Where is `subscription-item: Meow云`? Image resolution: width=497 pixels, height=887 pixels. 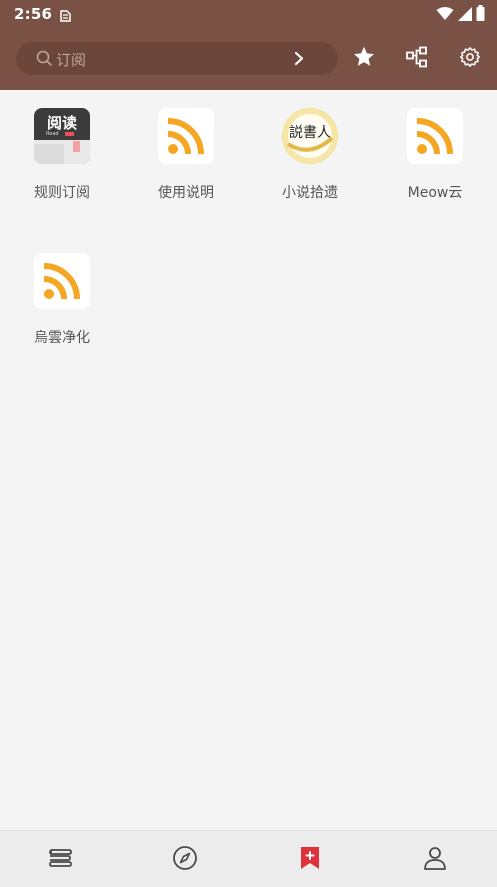
subscription-item: Meow云 is located at coordinates (435, 150).